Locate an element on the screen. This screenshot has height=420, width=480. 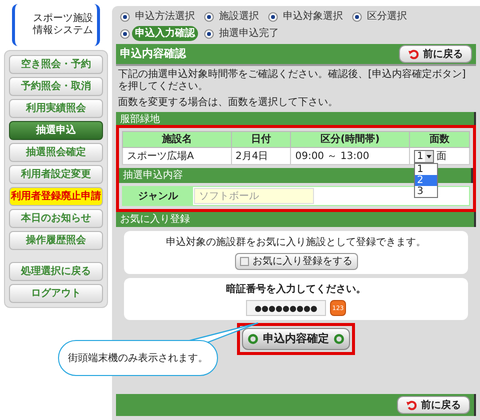
instruction-text: 面数を変更する場合は、面数を選択して下さい。 is located at coordinates (228, 103).